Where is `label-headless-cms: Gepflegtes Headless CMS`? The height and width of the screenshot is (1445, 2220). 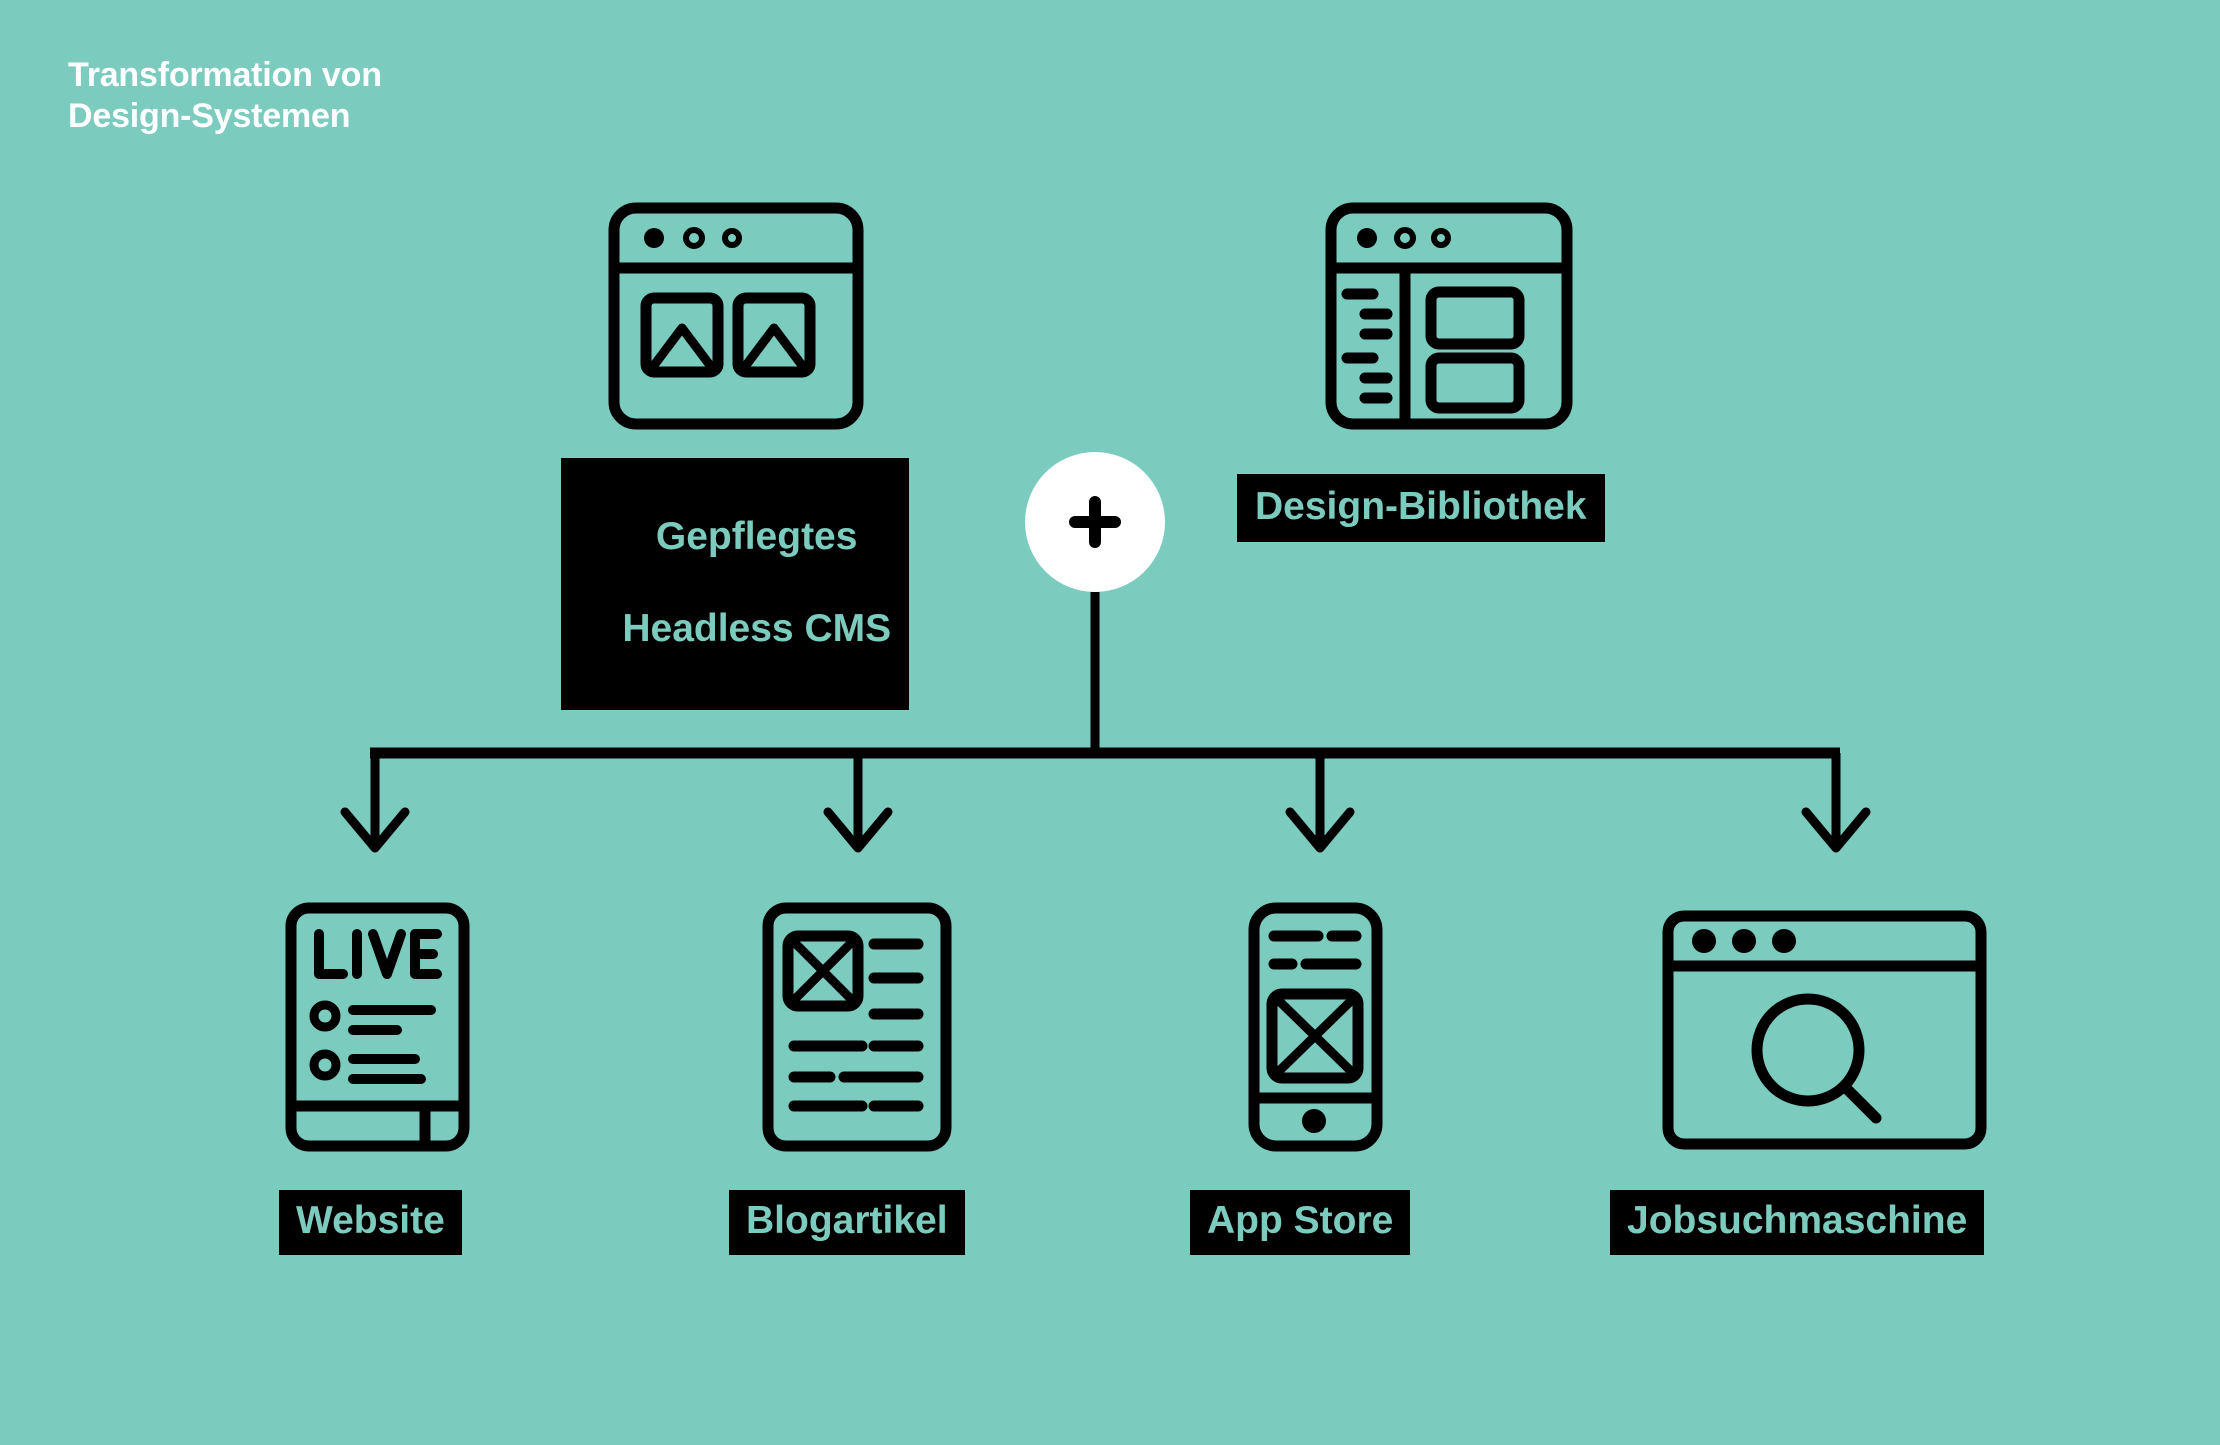 label-headless-cms: Gepflegtes Headless CMS is located at coordinates (735, 584).